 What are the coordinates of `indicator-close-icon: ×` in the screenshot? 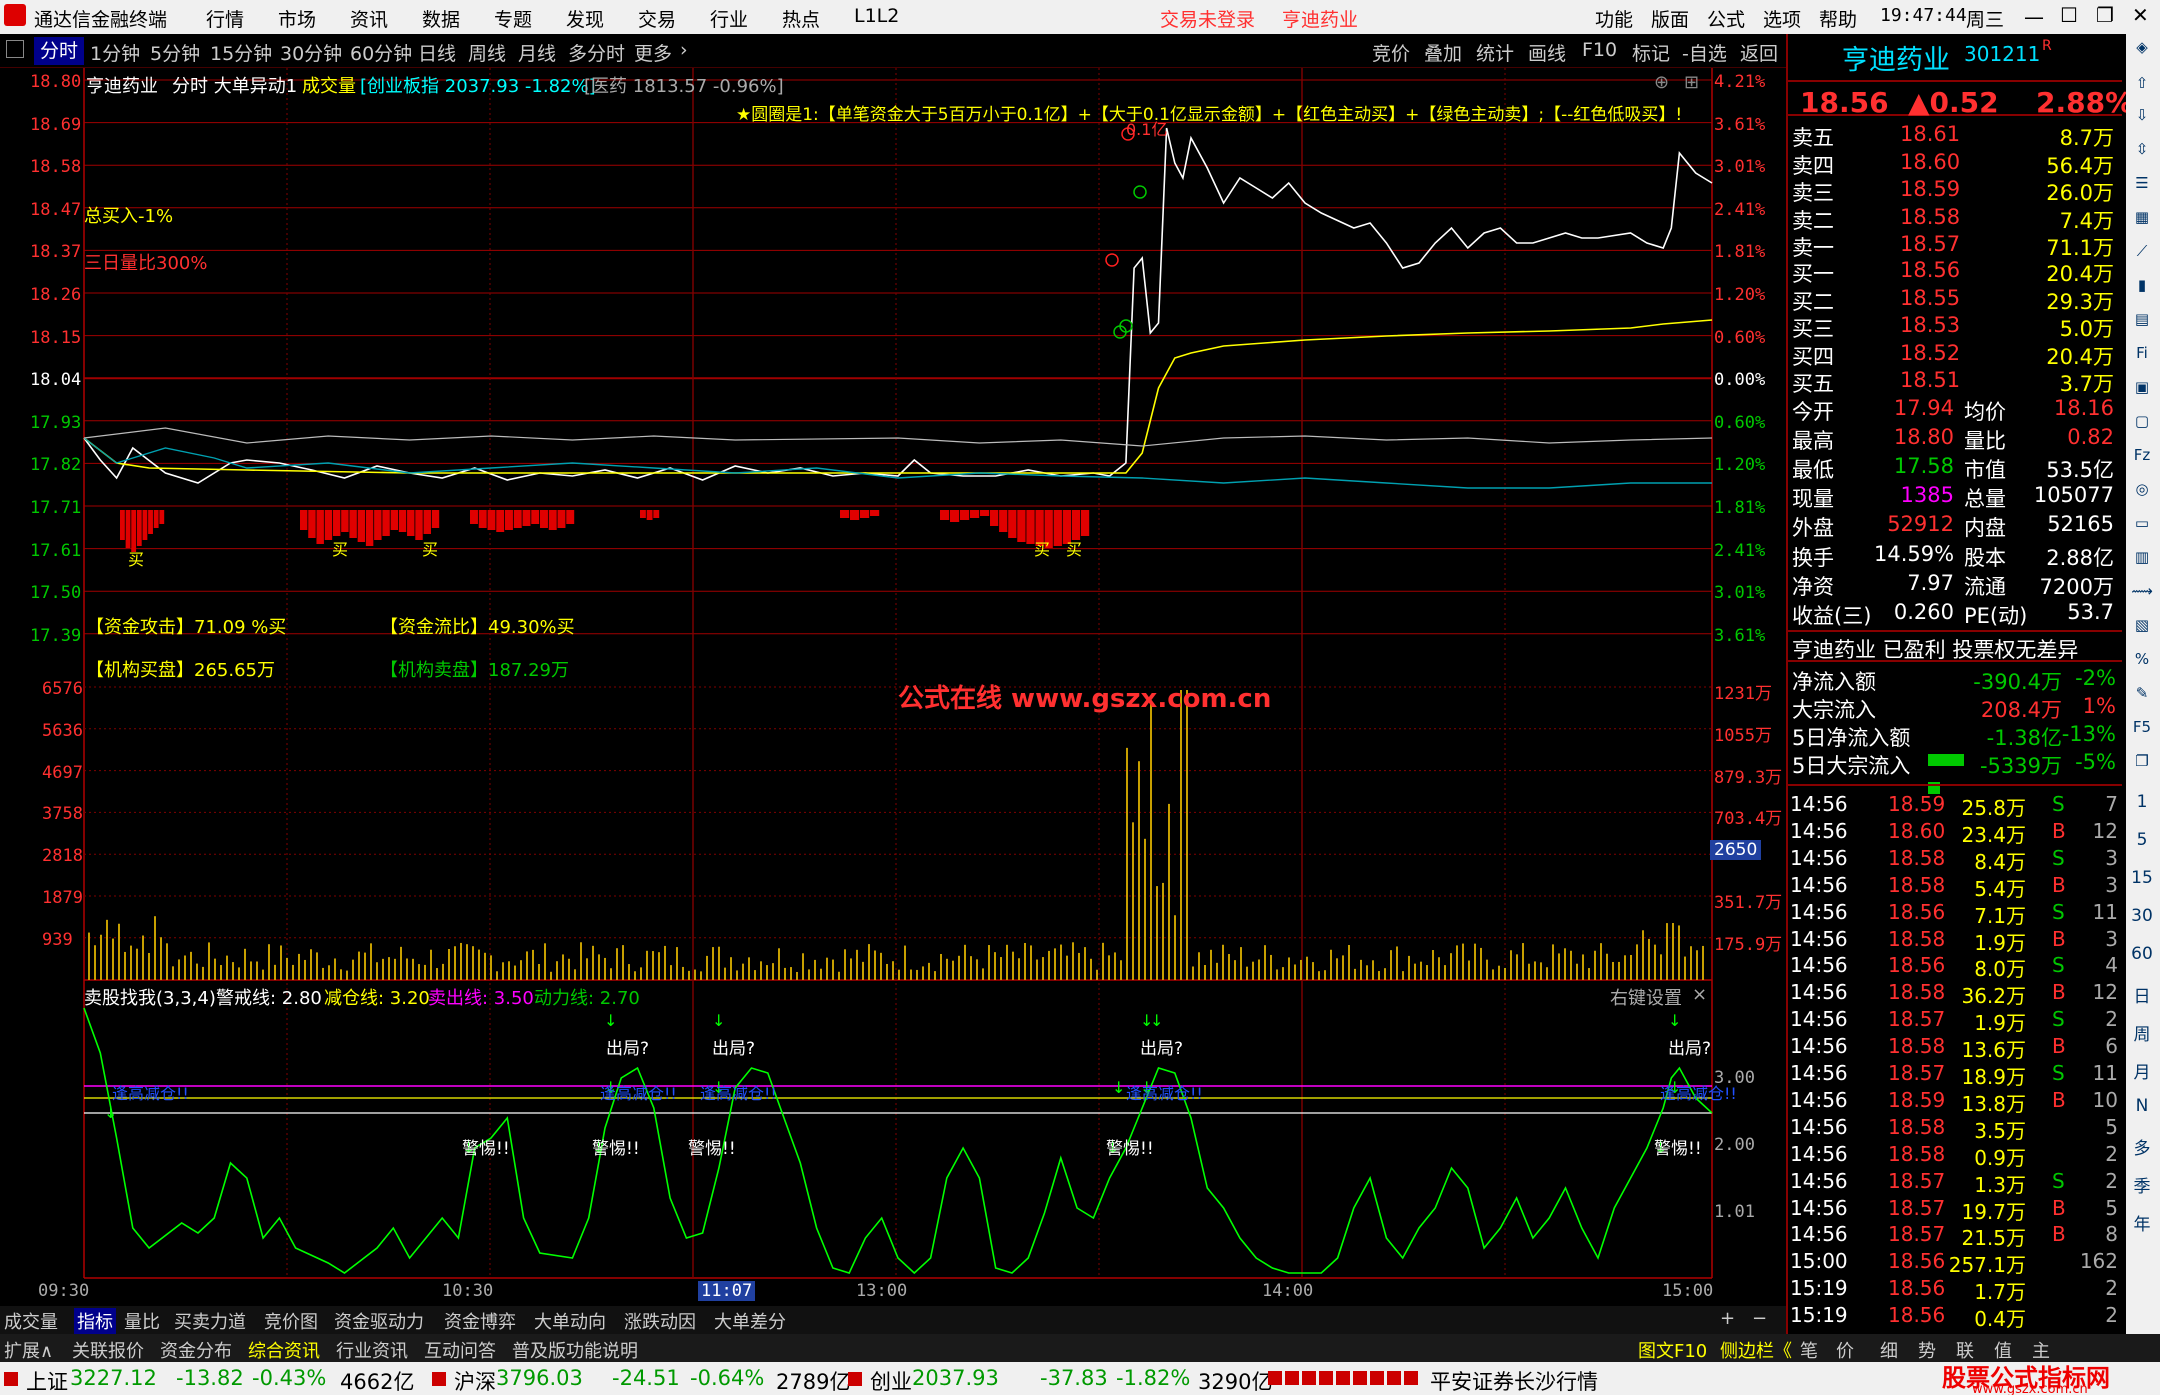 It's located at (1699, 994).